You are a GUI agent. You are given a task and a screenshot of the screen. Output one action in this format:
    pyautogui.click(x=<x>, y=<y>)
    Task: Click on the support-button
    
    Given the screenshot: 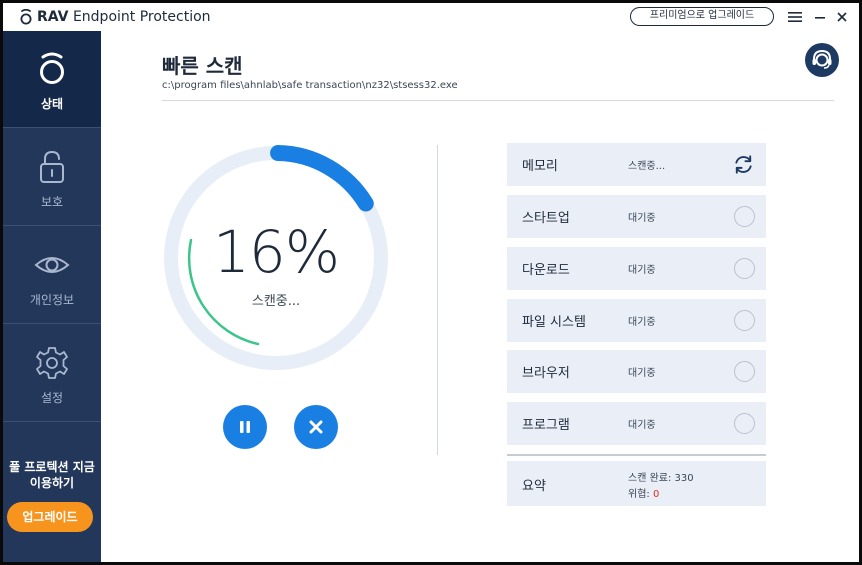 What is the action you would take?
    pyautogui.click(x=822, y=60)
    